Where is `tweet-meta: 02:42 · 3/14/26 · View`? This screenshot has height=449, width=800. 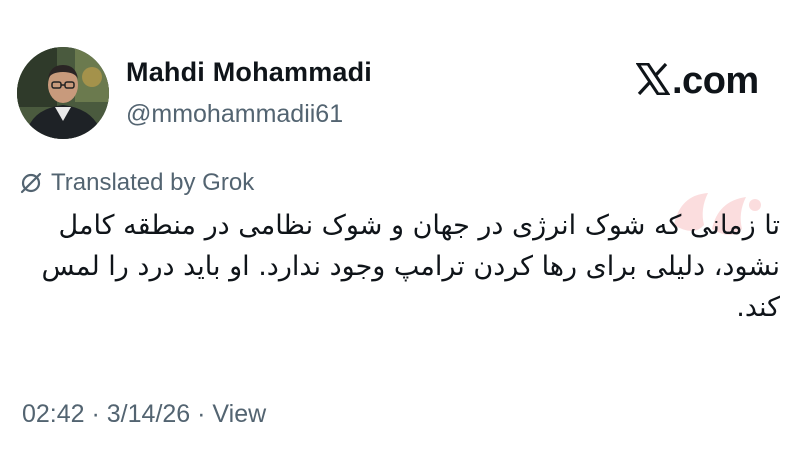
tweet-meta: 02:42 · 3/14/26 · View is located at coordinates (144, 414).